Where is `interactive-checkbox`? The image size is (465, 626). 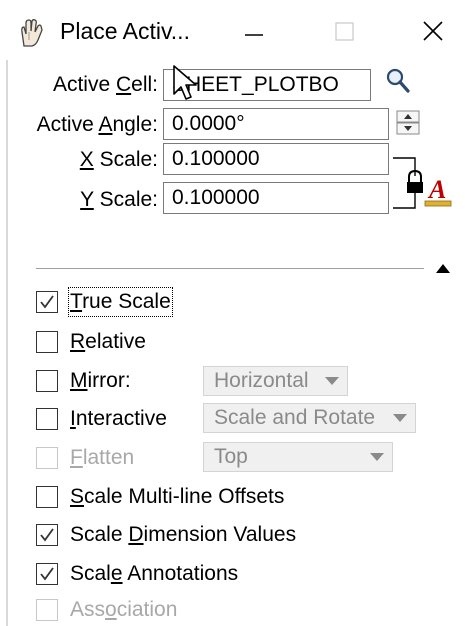 interactive-checkbox is located at coordinates (47, 419).